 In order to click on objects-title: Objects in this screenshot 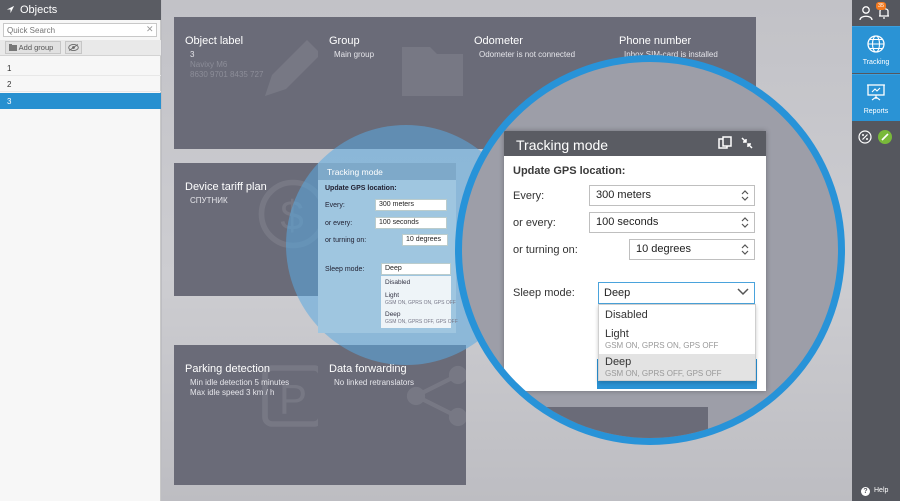, I will do `click(39, 10)`.